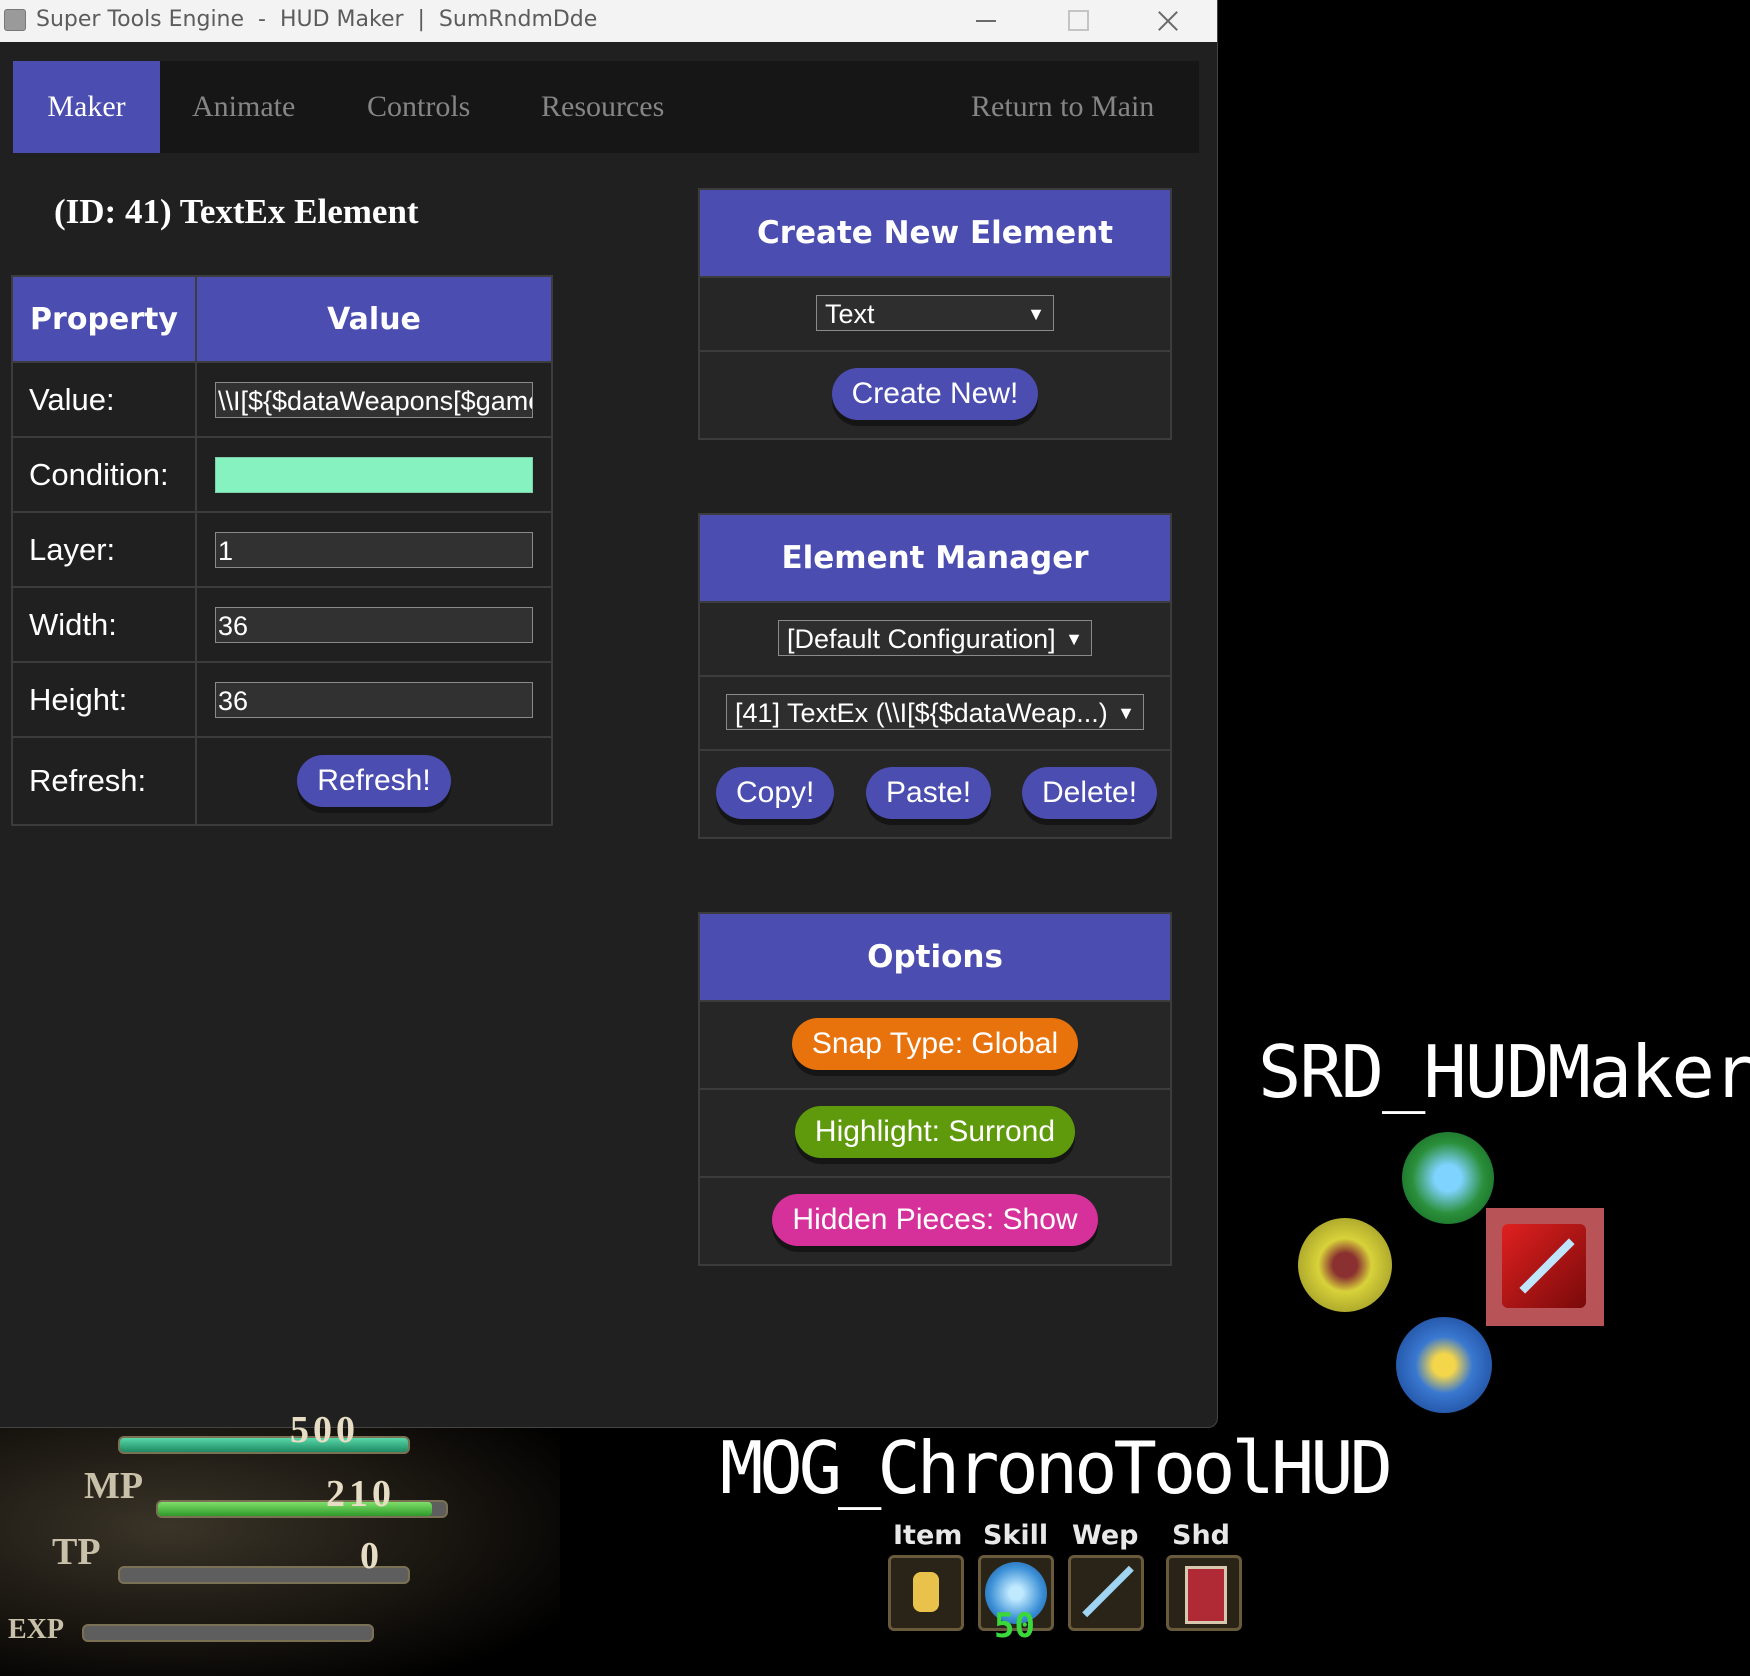  I want to click on tab-resources: Resources, so click(602, 107).